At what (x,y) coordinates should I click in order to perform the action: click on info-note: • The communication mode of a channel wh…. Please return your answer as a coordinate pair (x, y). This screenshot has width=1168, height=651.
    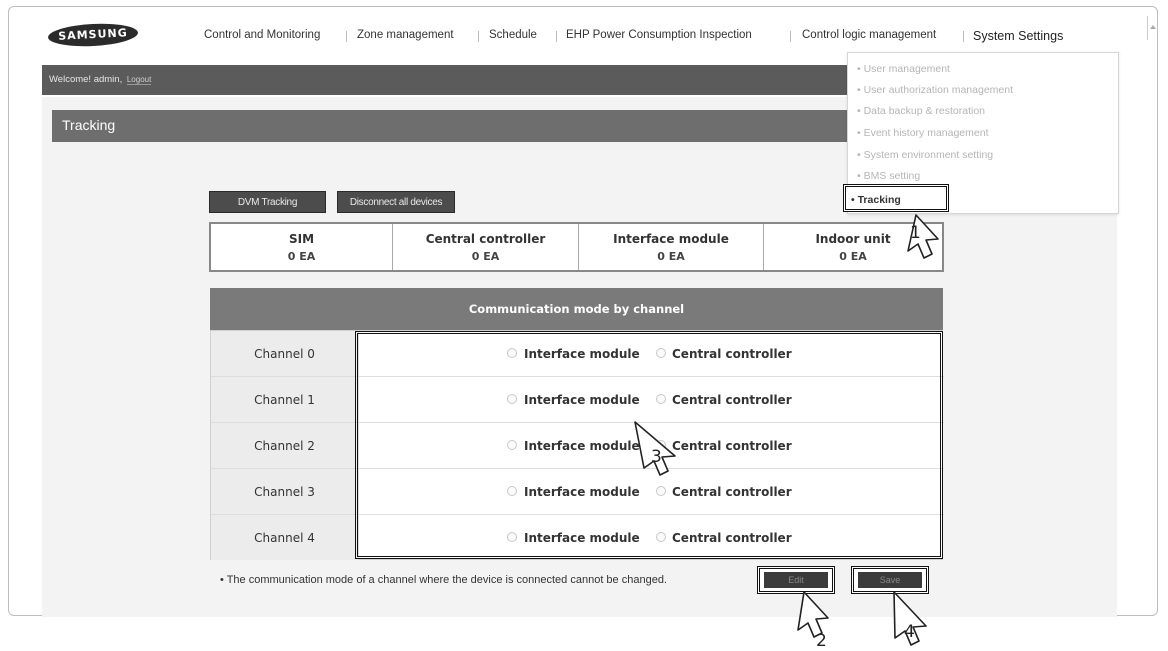
    Looking at the image, I should click on (443, 580).